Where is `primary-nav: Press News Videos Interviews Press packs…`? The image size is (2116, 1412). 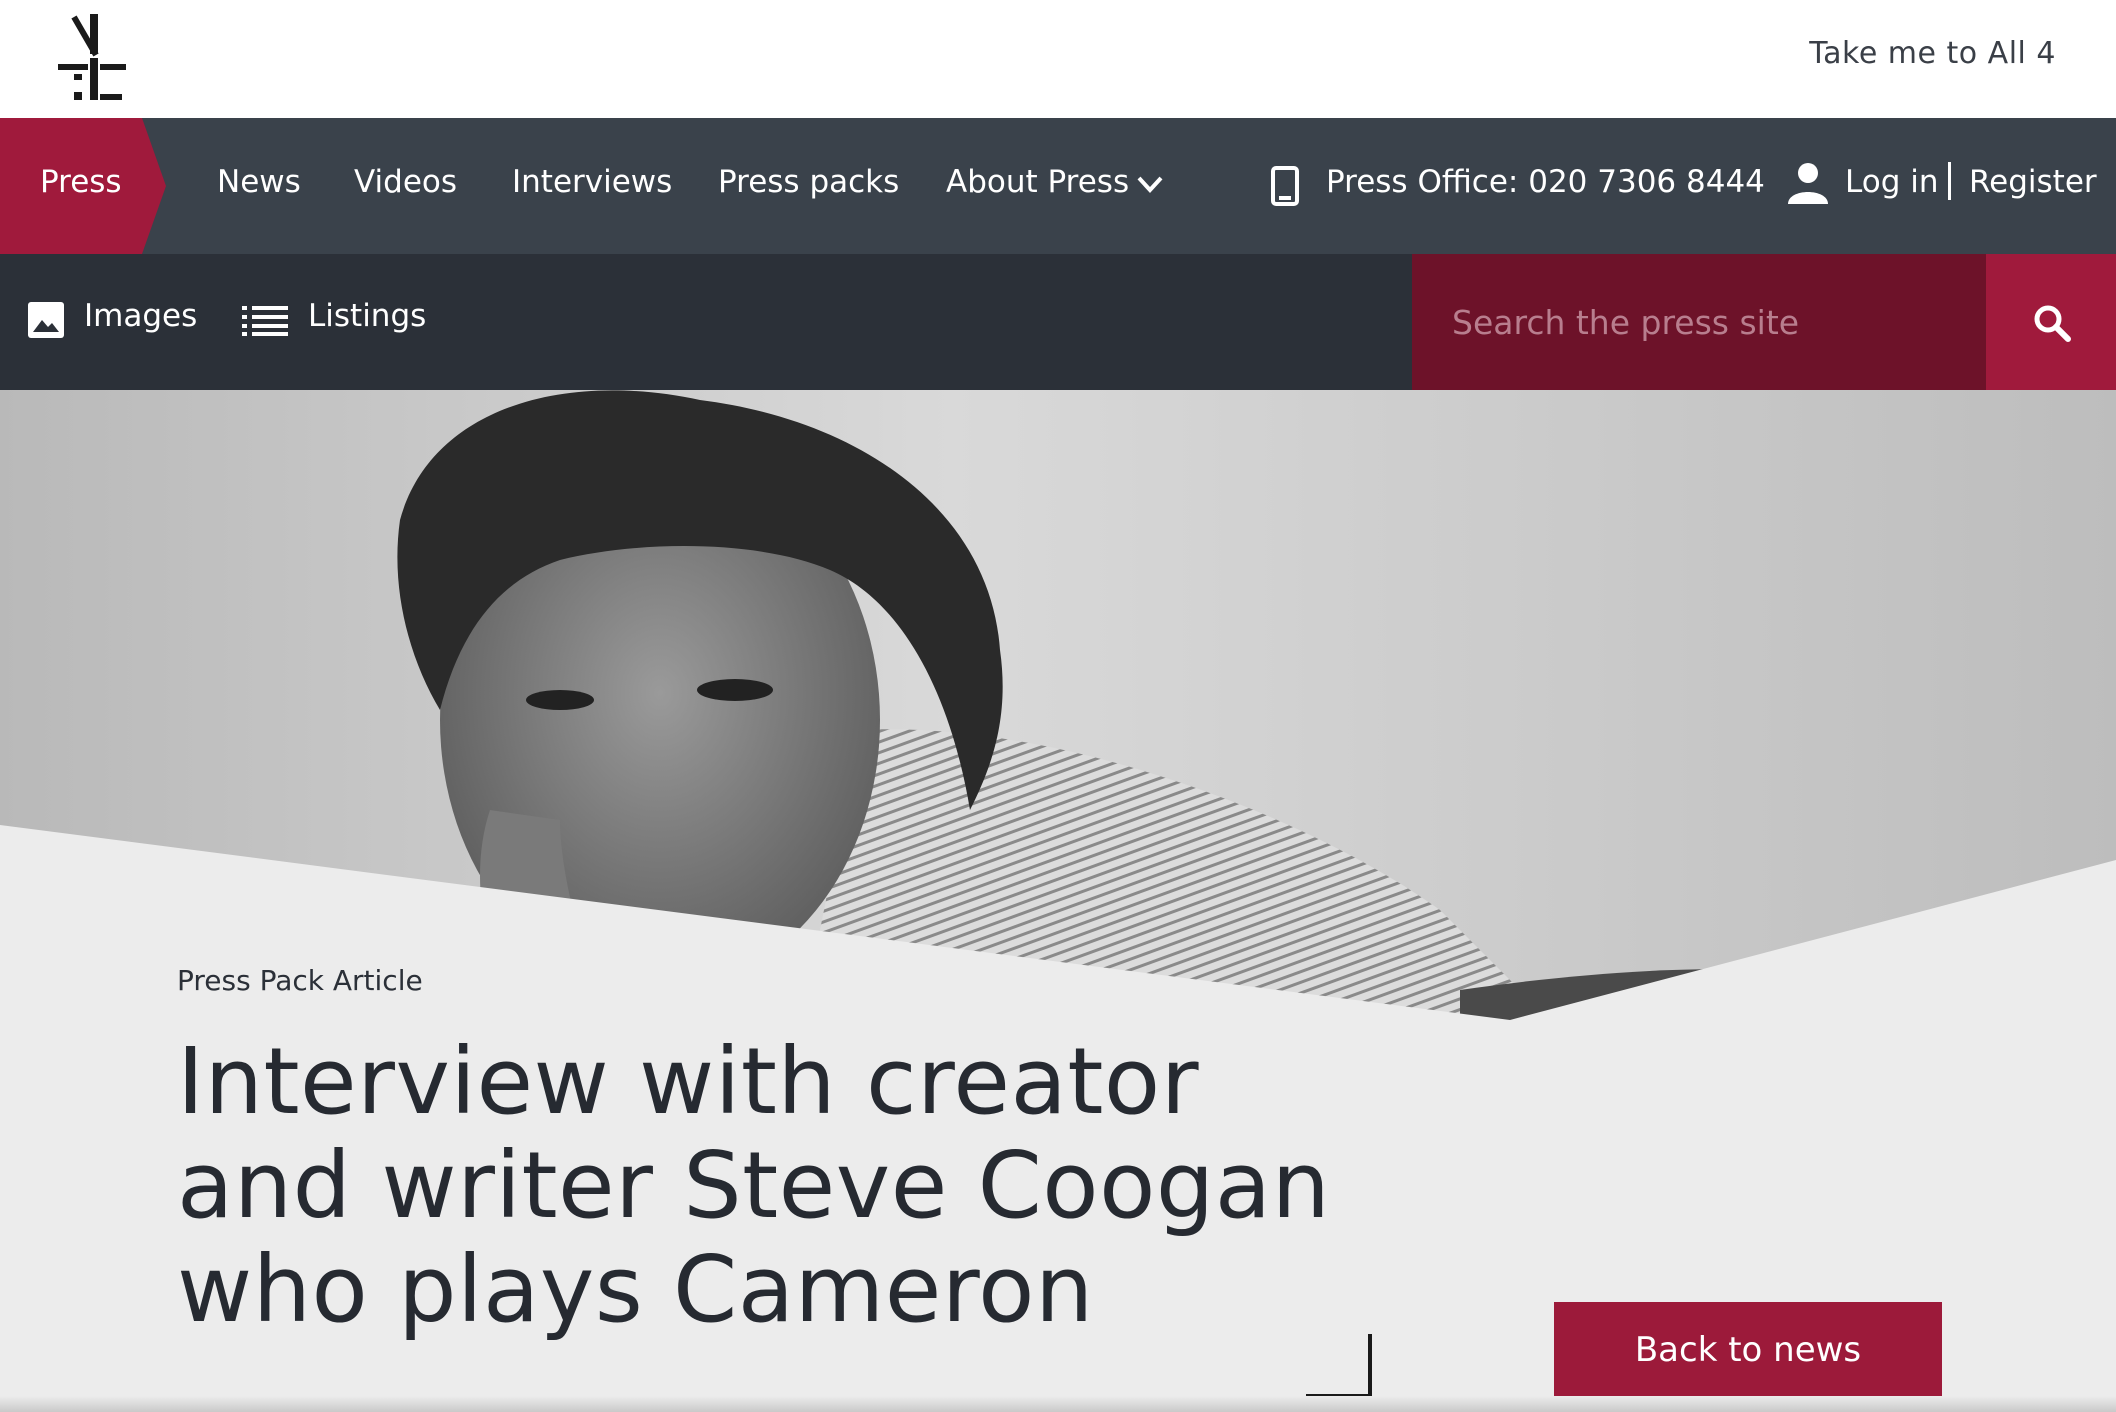 primary-nav: Press News Videos Interviews Press packs… is located at coordinates (1058, 186).